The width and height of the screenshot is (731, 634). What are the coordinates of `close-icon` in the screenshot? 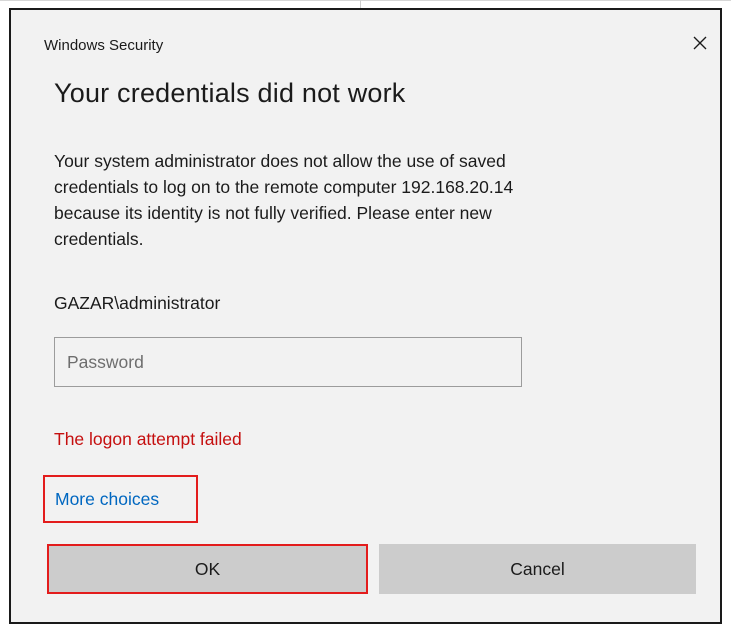 It's located at (700, 43).